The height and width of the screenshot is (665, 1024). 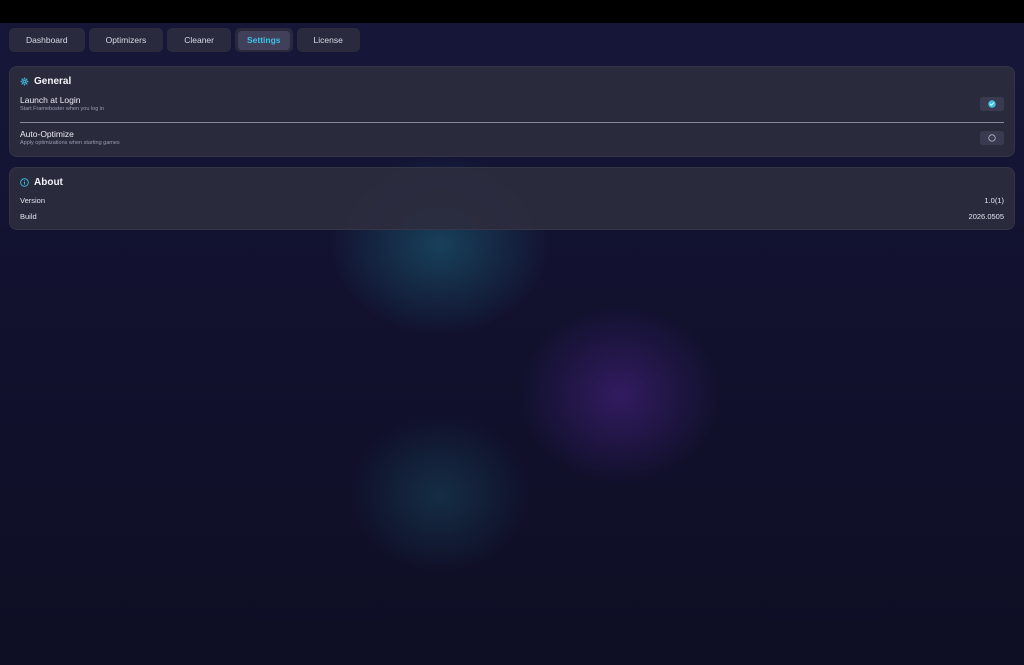 I want to click on window-titlebar, so click(x=512, y=11).